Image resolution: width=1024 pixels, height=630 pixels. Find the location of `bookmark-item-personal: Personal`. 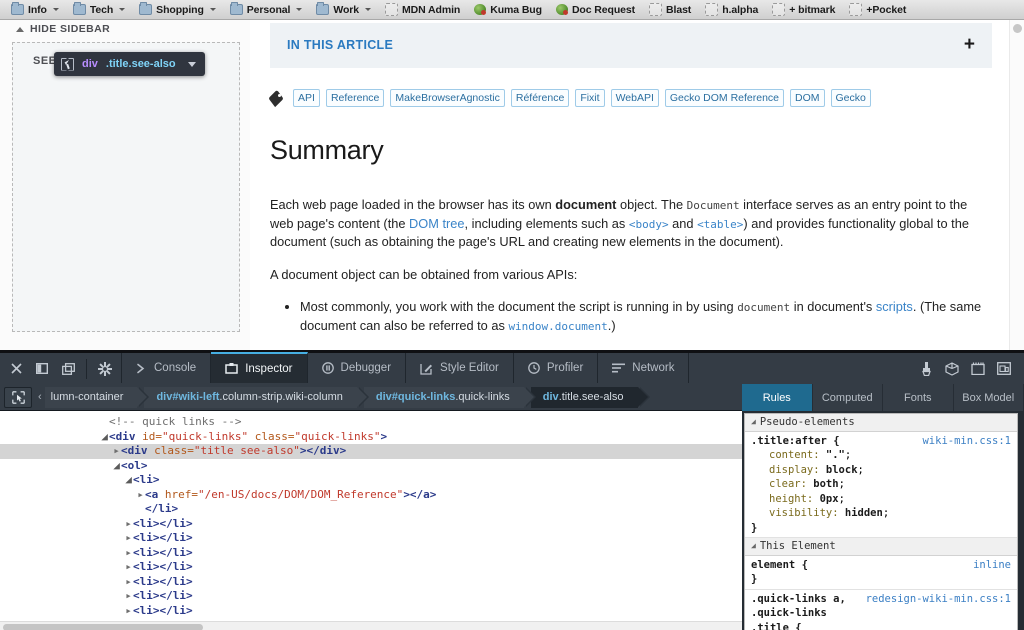

bookmark-item-personal: Personal is located at coordinates (266, 10).